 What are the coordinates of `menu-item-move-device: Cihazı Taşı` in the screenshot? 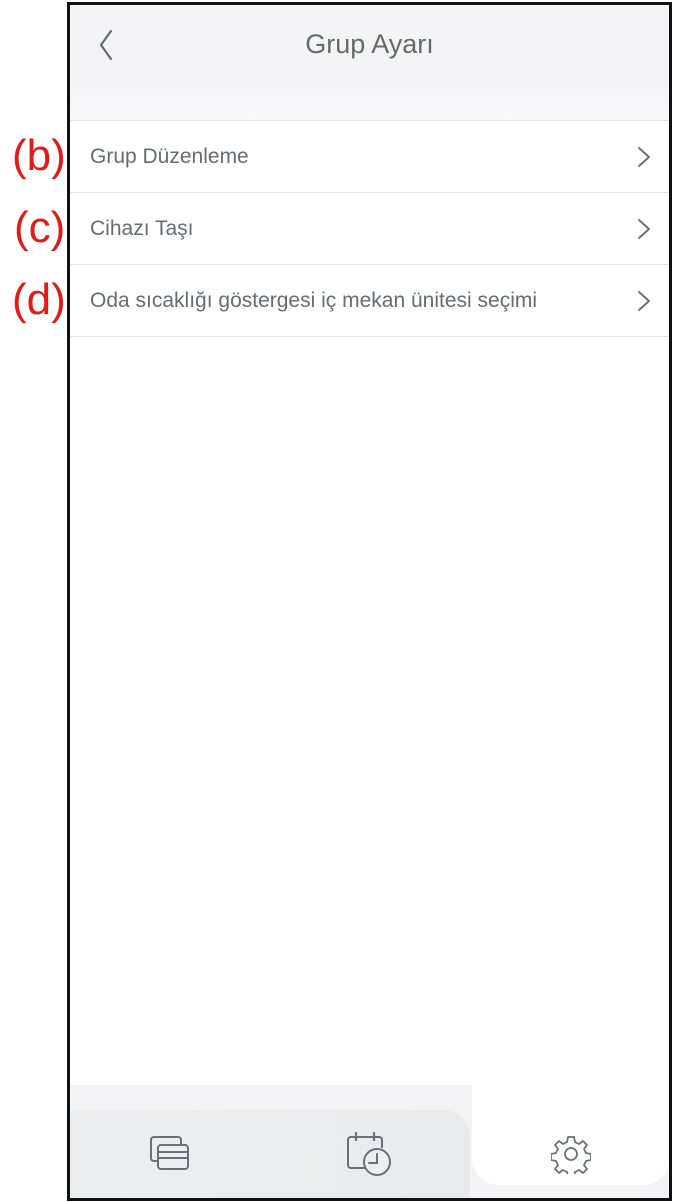 It's located at (369, 229).